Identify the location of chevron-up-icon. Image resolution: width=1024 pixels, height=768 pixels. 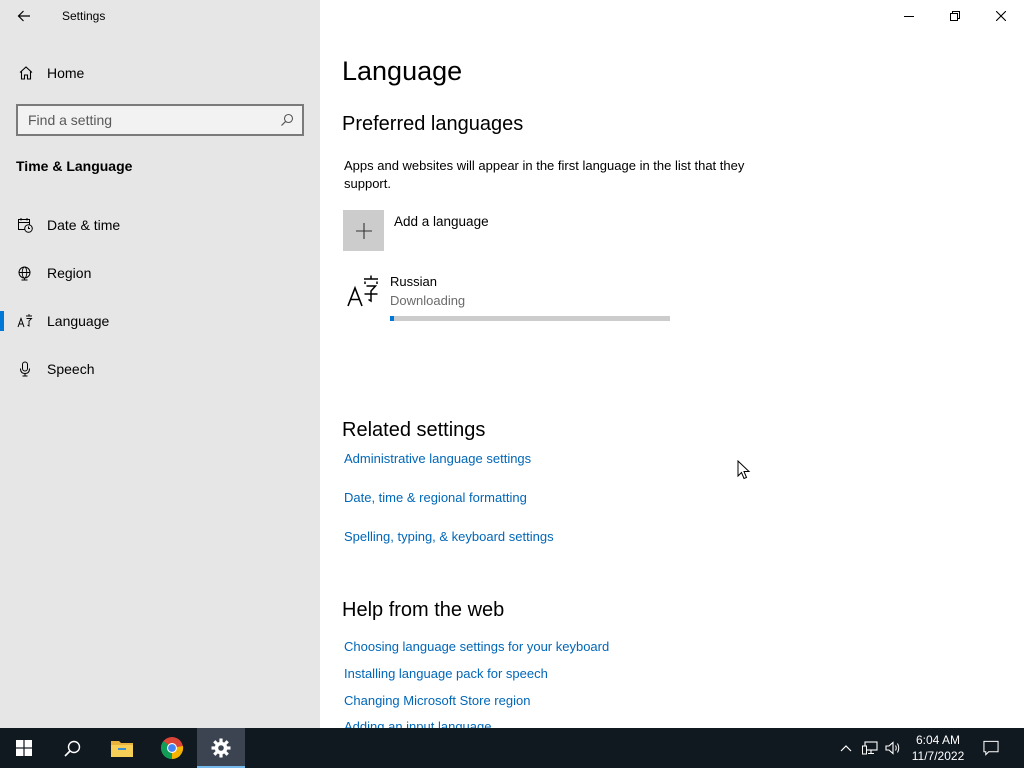
(846, 748).